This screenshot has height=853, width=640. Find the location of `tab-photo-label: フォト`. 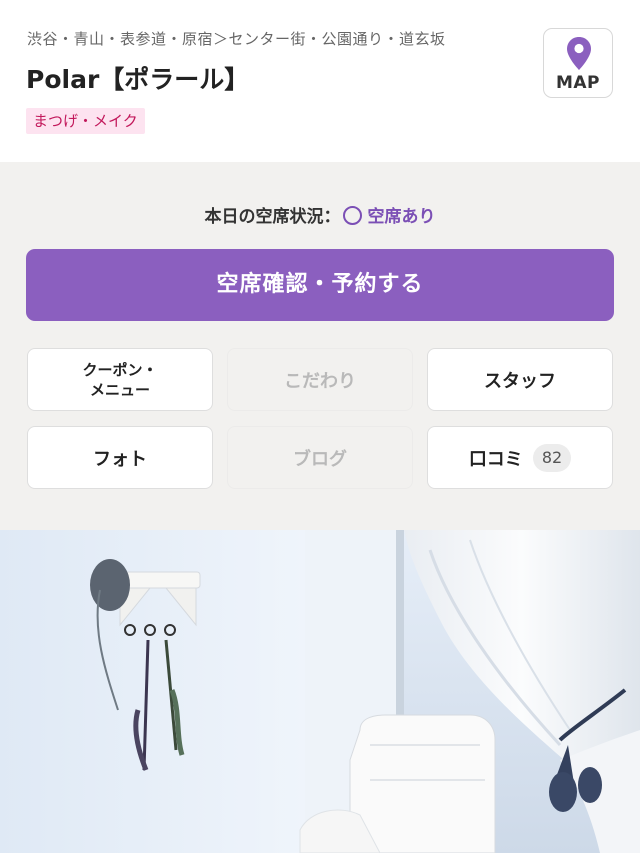

tab-photo-label: フォト is located at coordinates (120, 459).